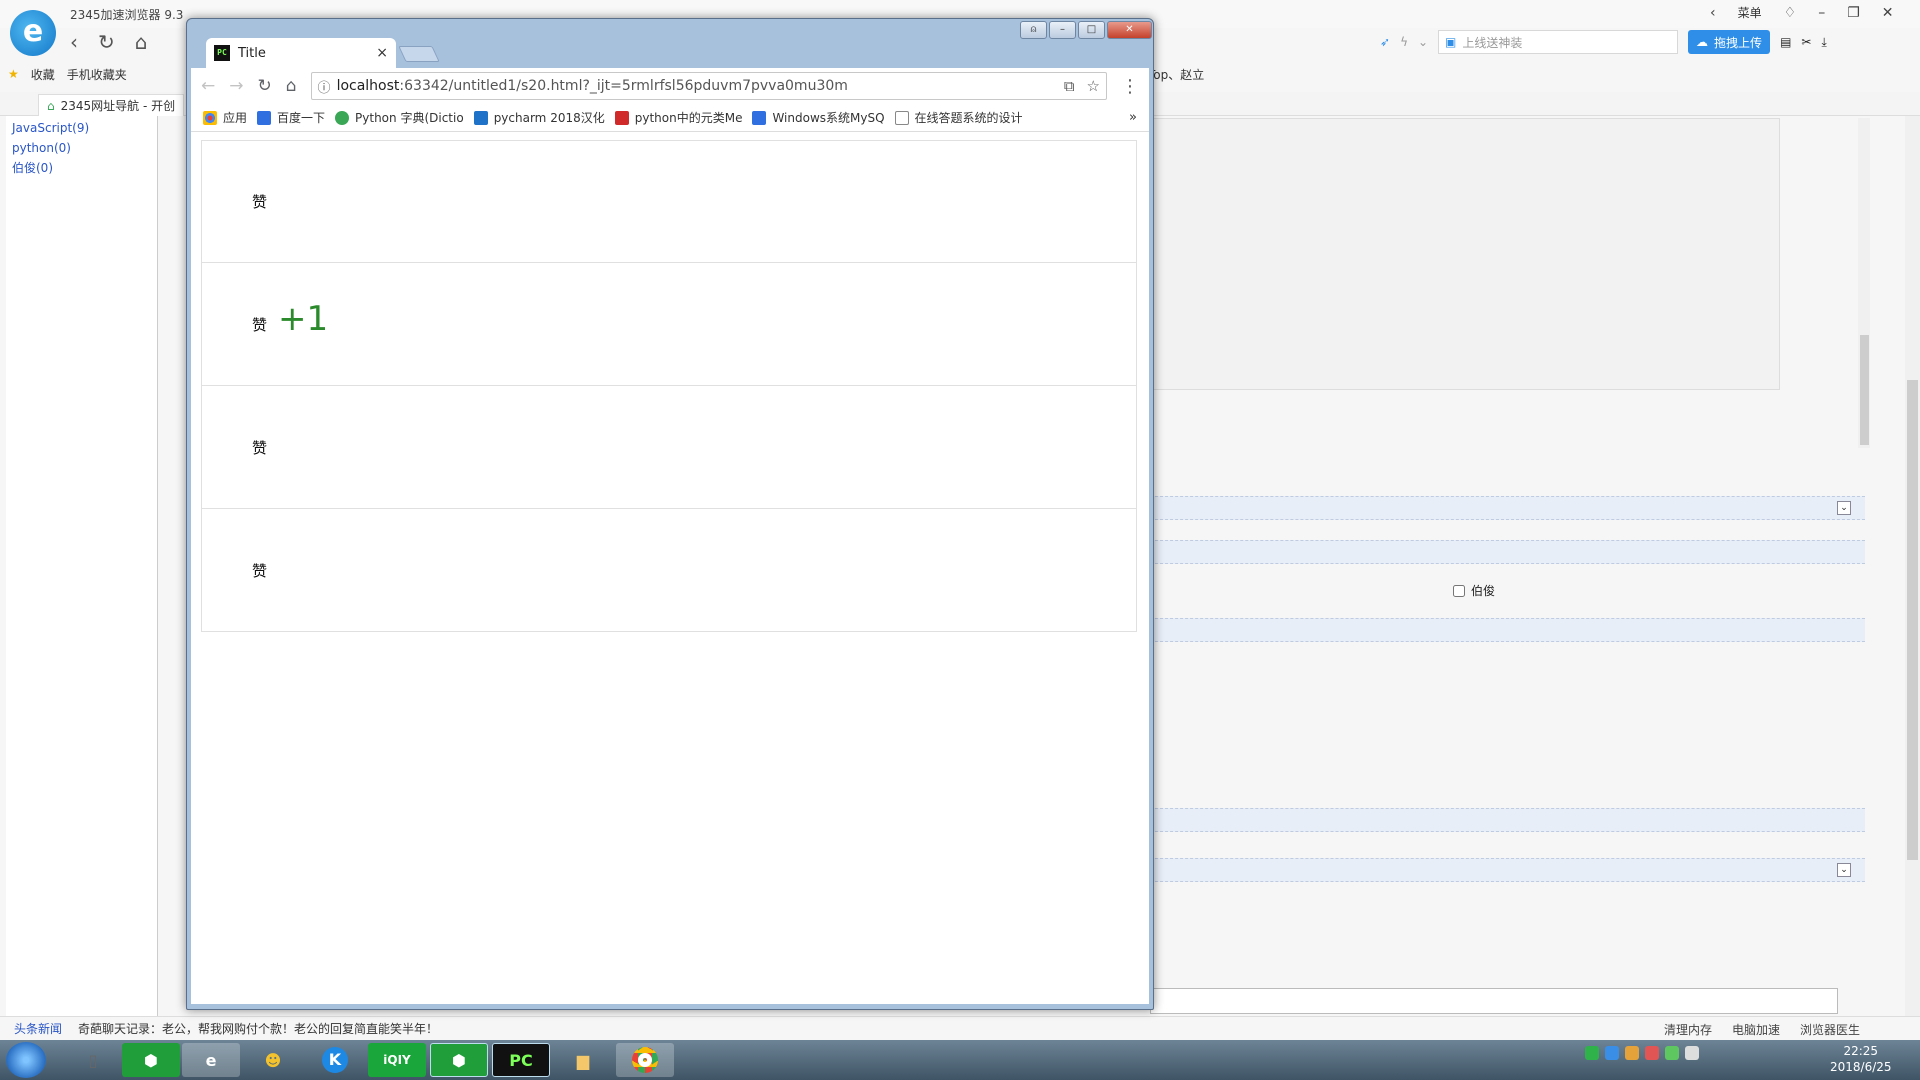  Describe the element at coordinates (459, 1060) in the screenshot. I see `green-app-2-icon: ⬢` at that location.